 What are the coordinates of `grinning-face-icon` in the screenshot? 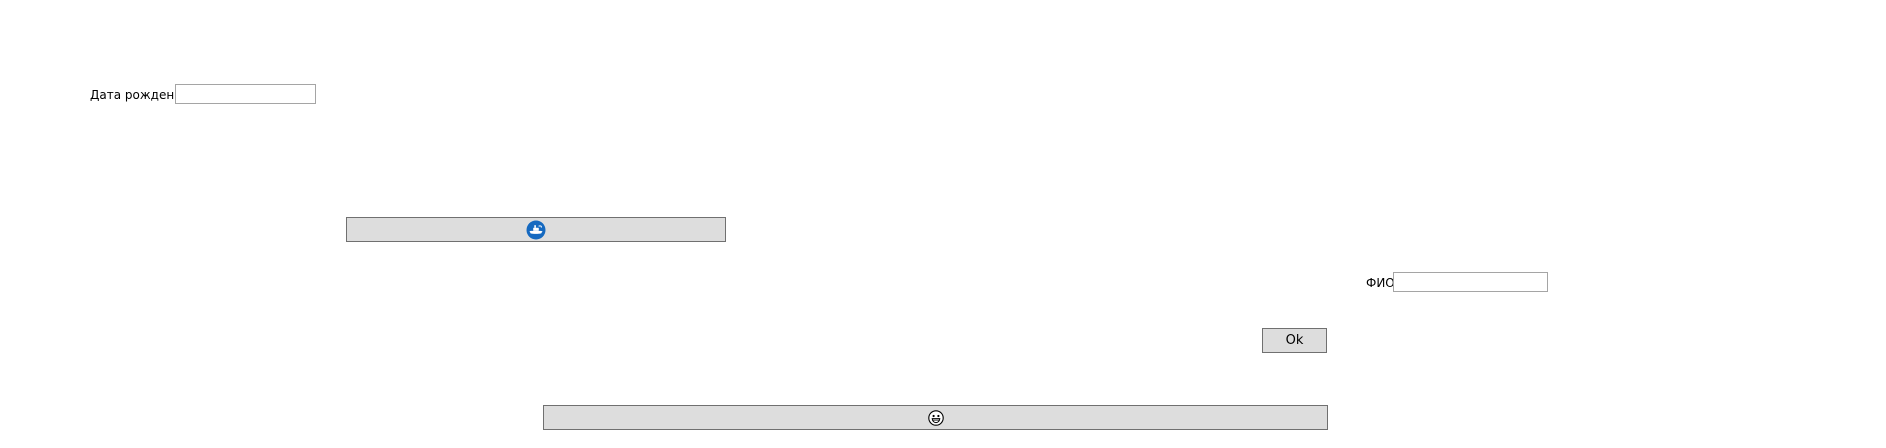 It's located at (935, 417).